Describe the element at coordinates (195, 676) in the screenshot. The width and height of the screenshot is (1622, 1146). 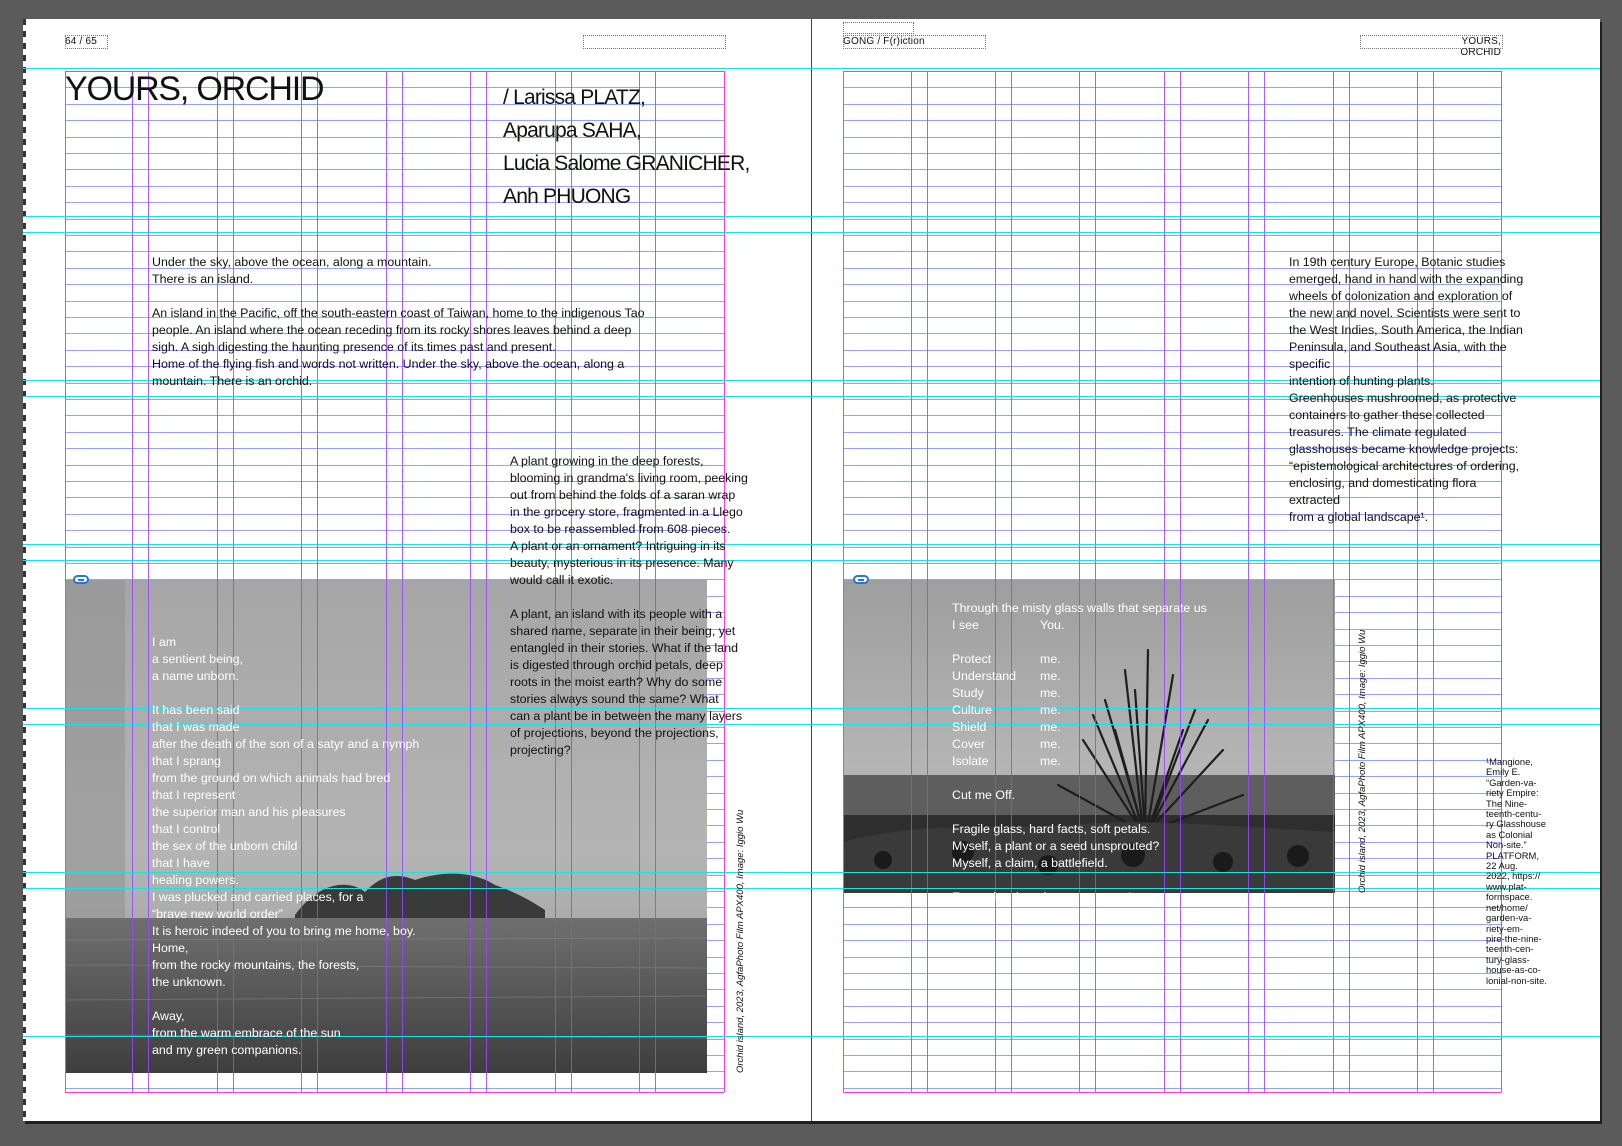
I see `text-line: a name unborn.` at that location.